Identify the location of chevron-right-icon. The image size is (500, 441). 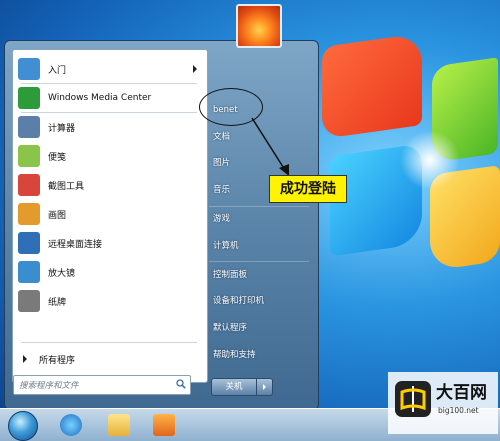
(264, 387).